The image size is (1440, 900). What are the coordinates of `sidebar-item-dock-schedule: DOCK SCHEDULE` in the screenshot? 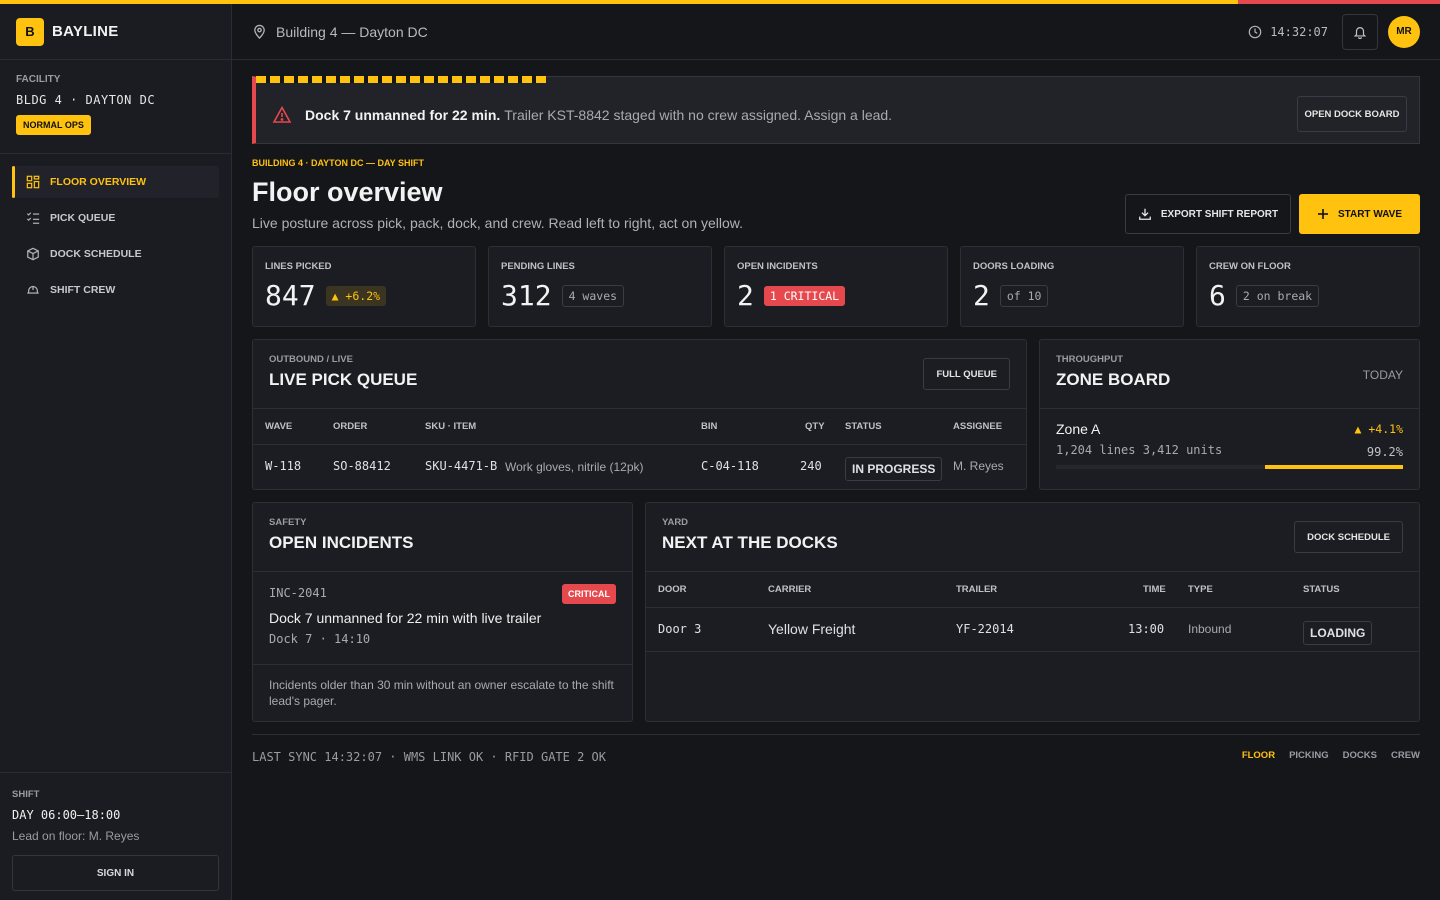 It's located at (115, 254).